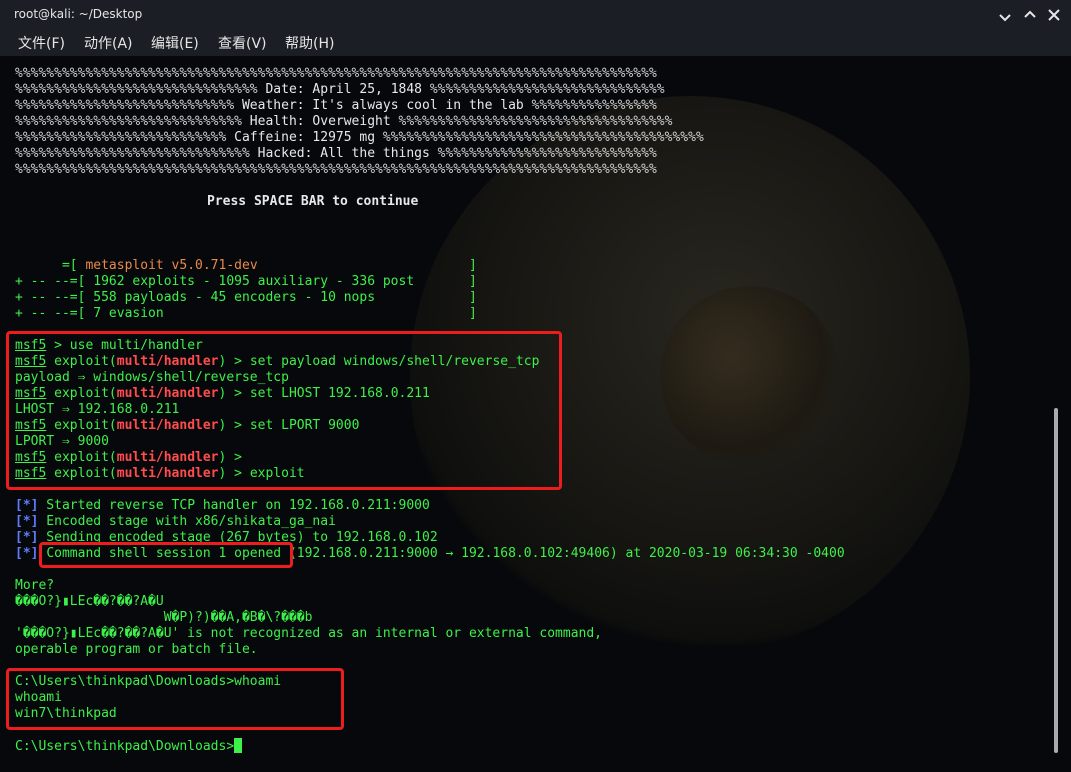 This screenshot has width=1071, height=772. Describe the element at coordinates (175, 43) in the screenshot. I see `menu-edit: 编辑(E)` at that location.